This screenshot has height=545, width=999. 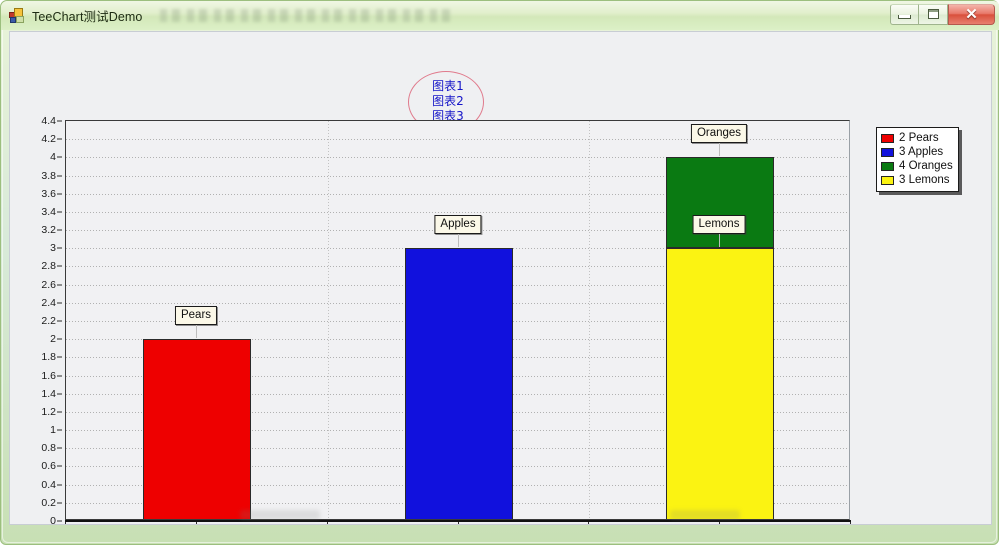 What do you see at coordinates (53, 520) in the screenshot?
I see `y-axis-tick-label: 0` at bounding box center [53, 520].